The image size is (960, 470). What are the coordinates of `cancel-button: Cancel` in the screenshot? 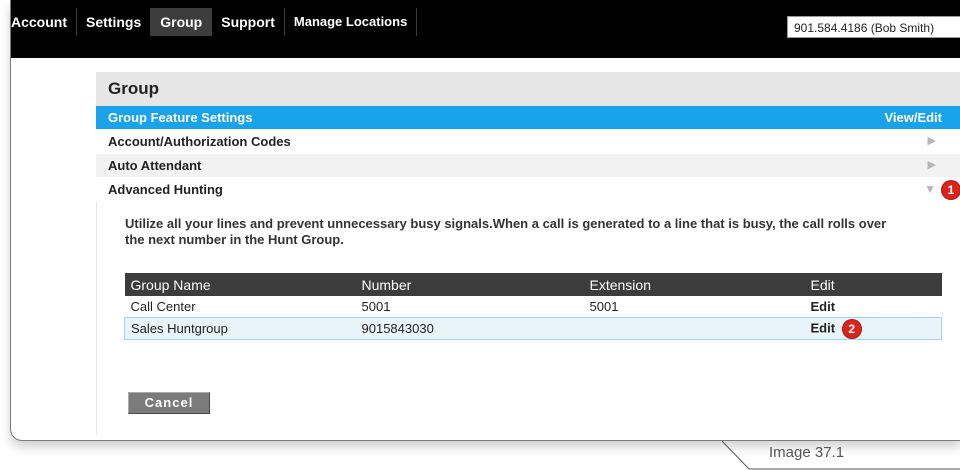 It's located at (169, 403).